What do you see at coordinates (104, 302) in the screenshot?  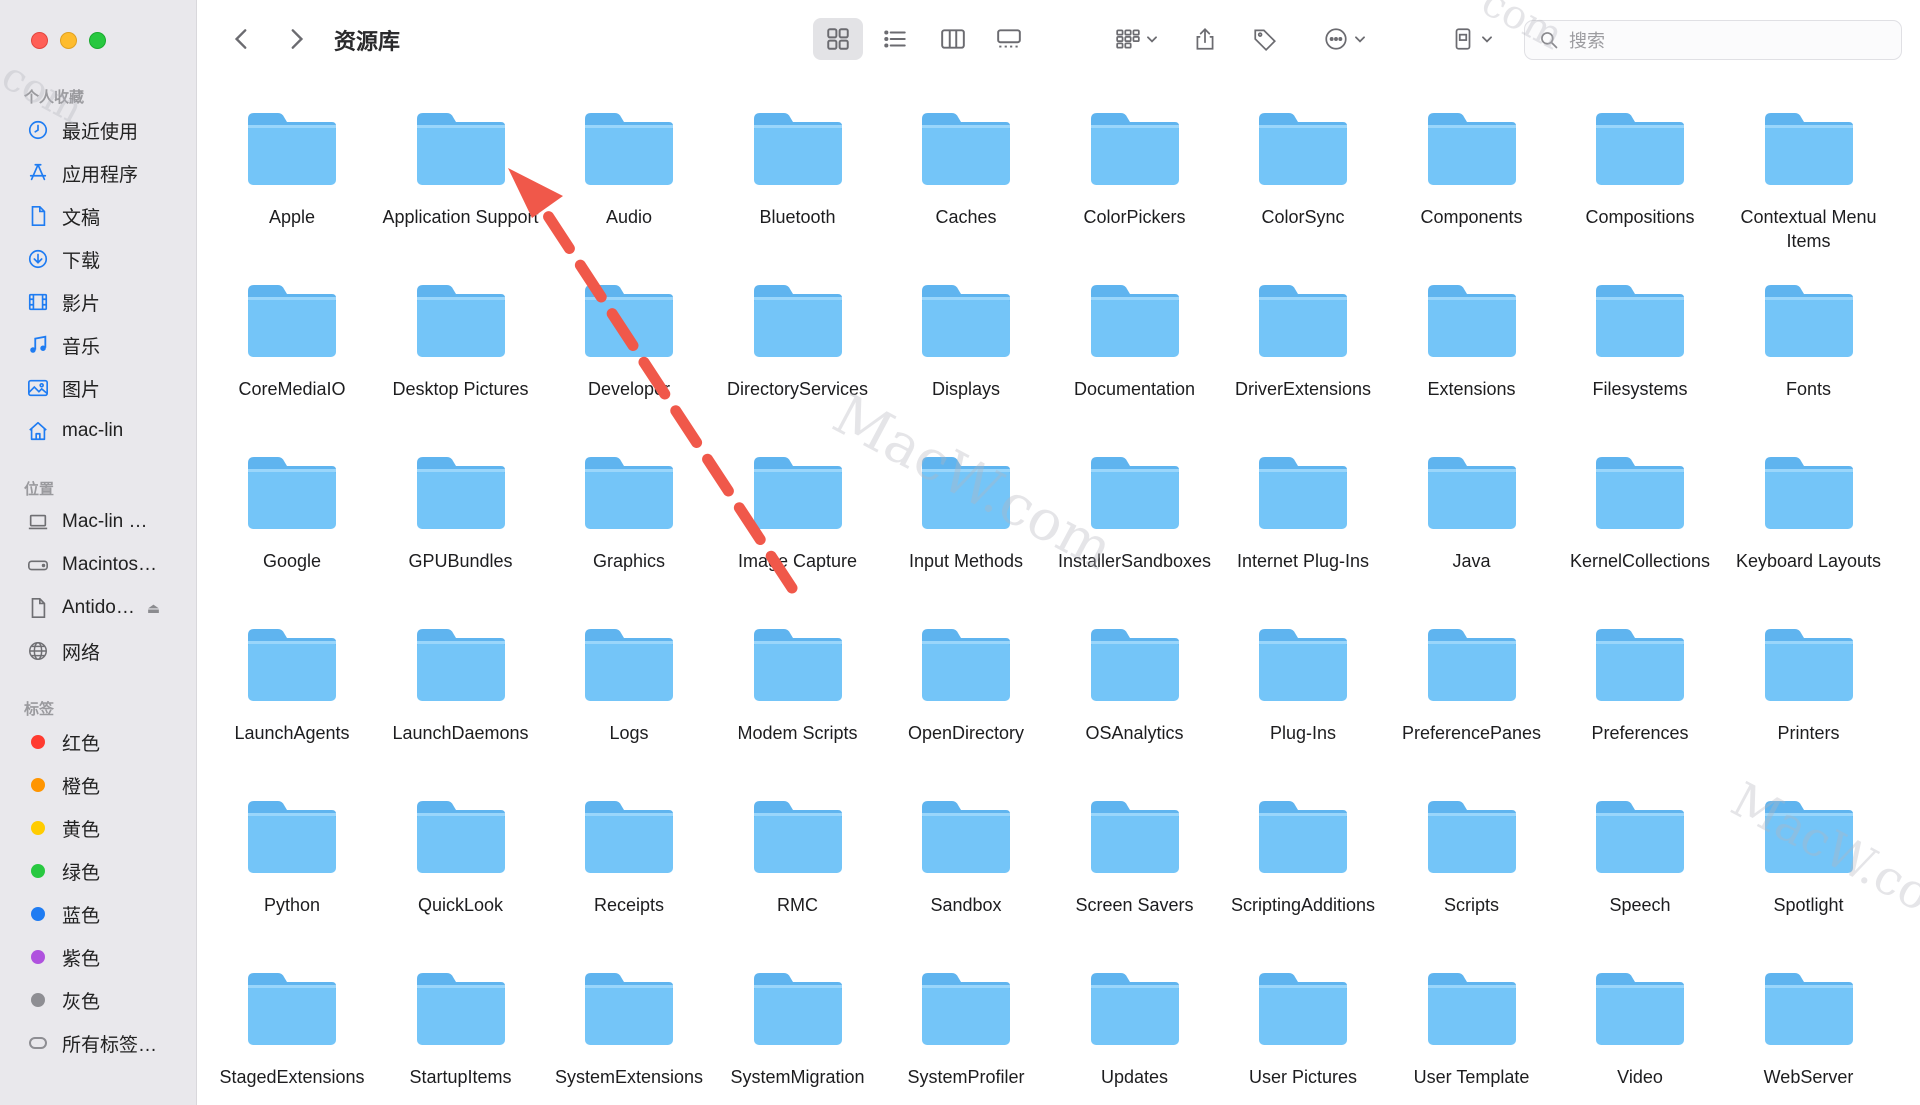 I see `sidebar-favorite-4: 影片` at bounding box center [104, 302].